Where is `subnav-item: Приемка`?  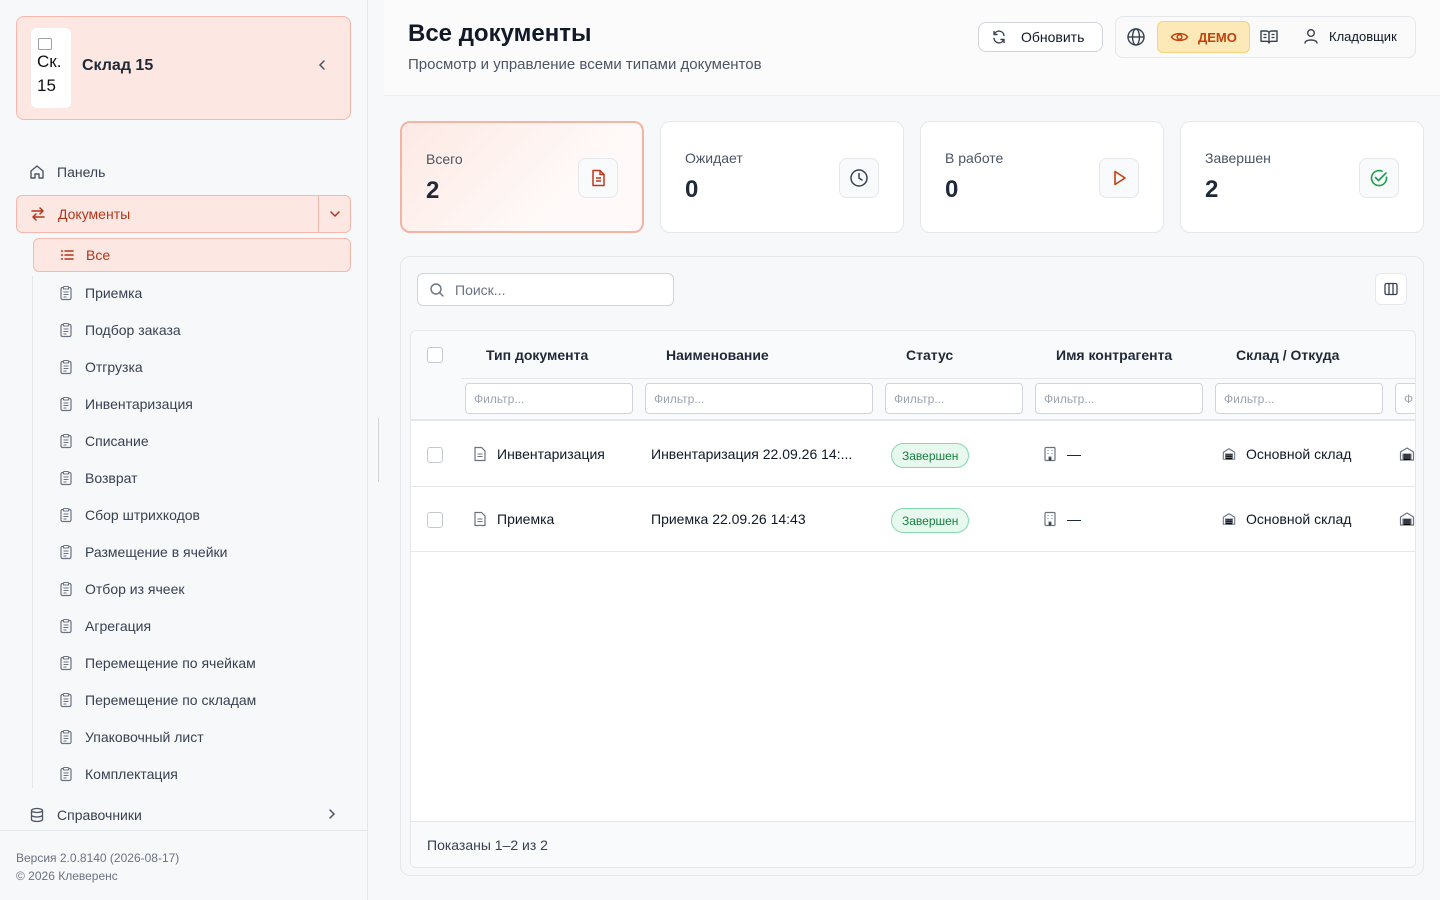 subnav-item: Приемка is located at coordinates (192, 293).